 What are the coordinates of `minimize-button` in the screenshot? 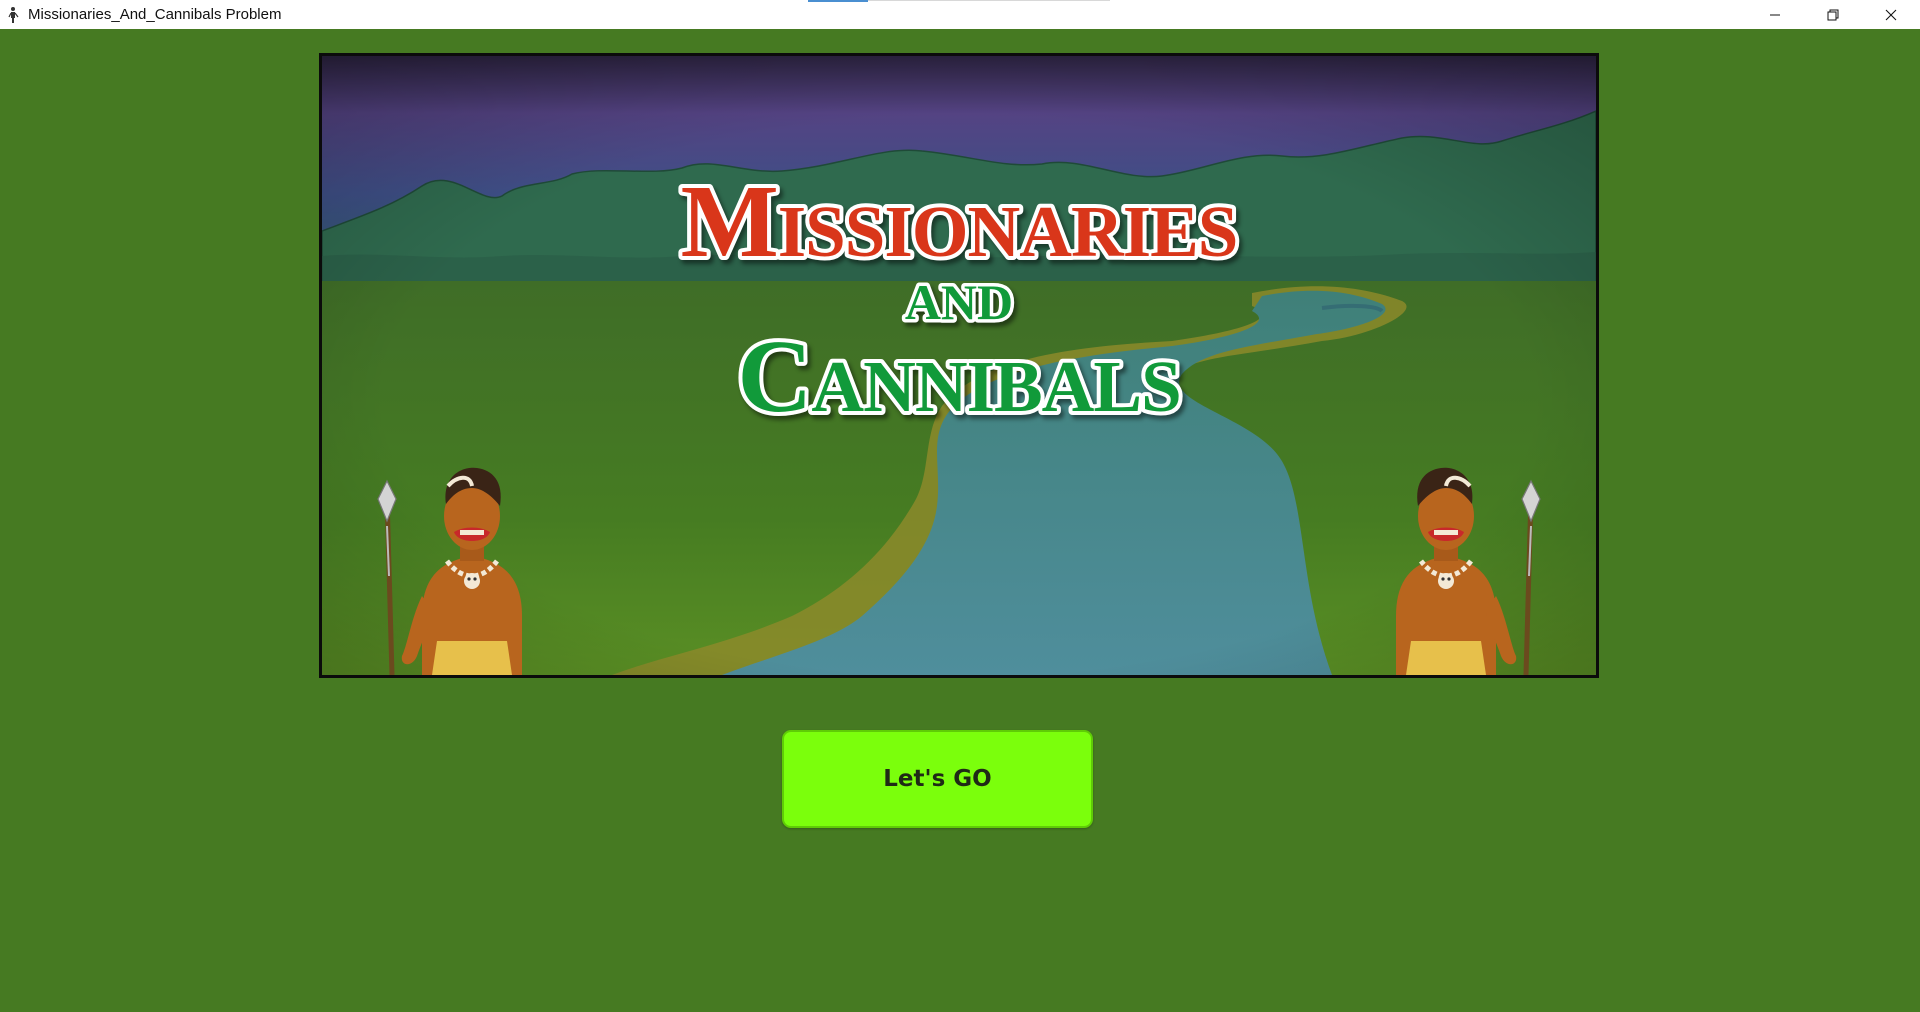 It's located at (1775, 14).